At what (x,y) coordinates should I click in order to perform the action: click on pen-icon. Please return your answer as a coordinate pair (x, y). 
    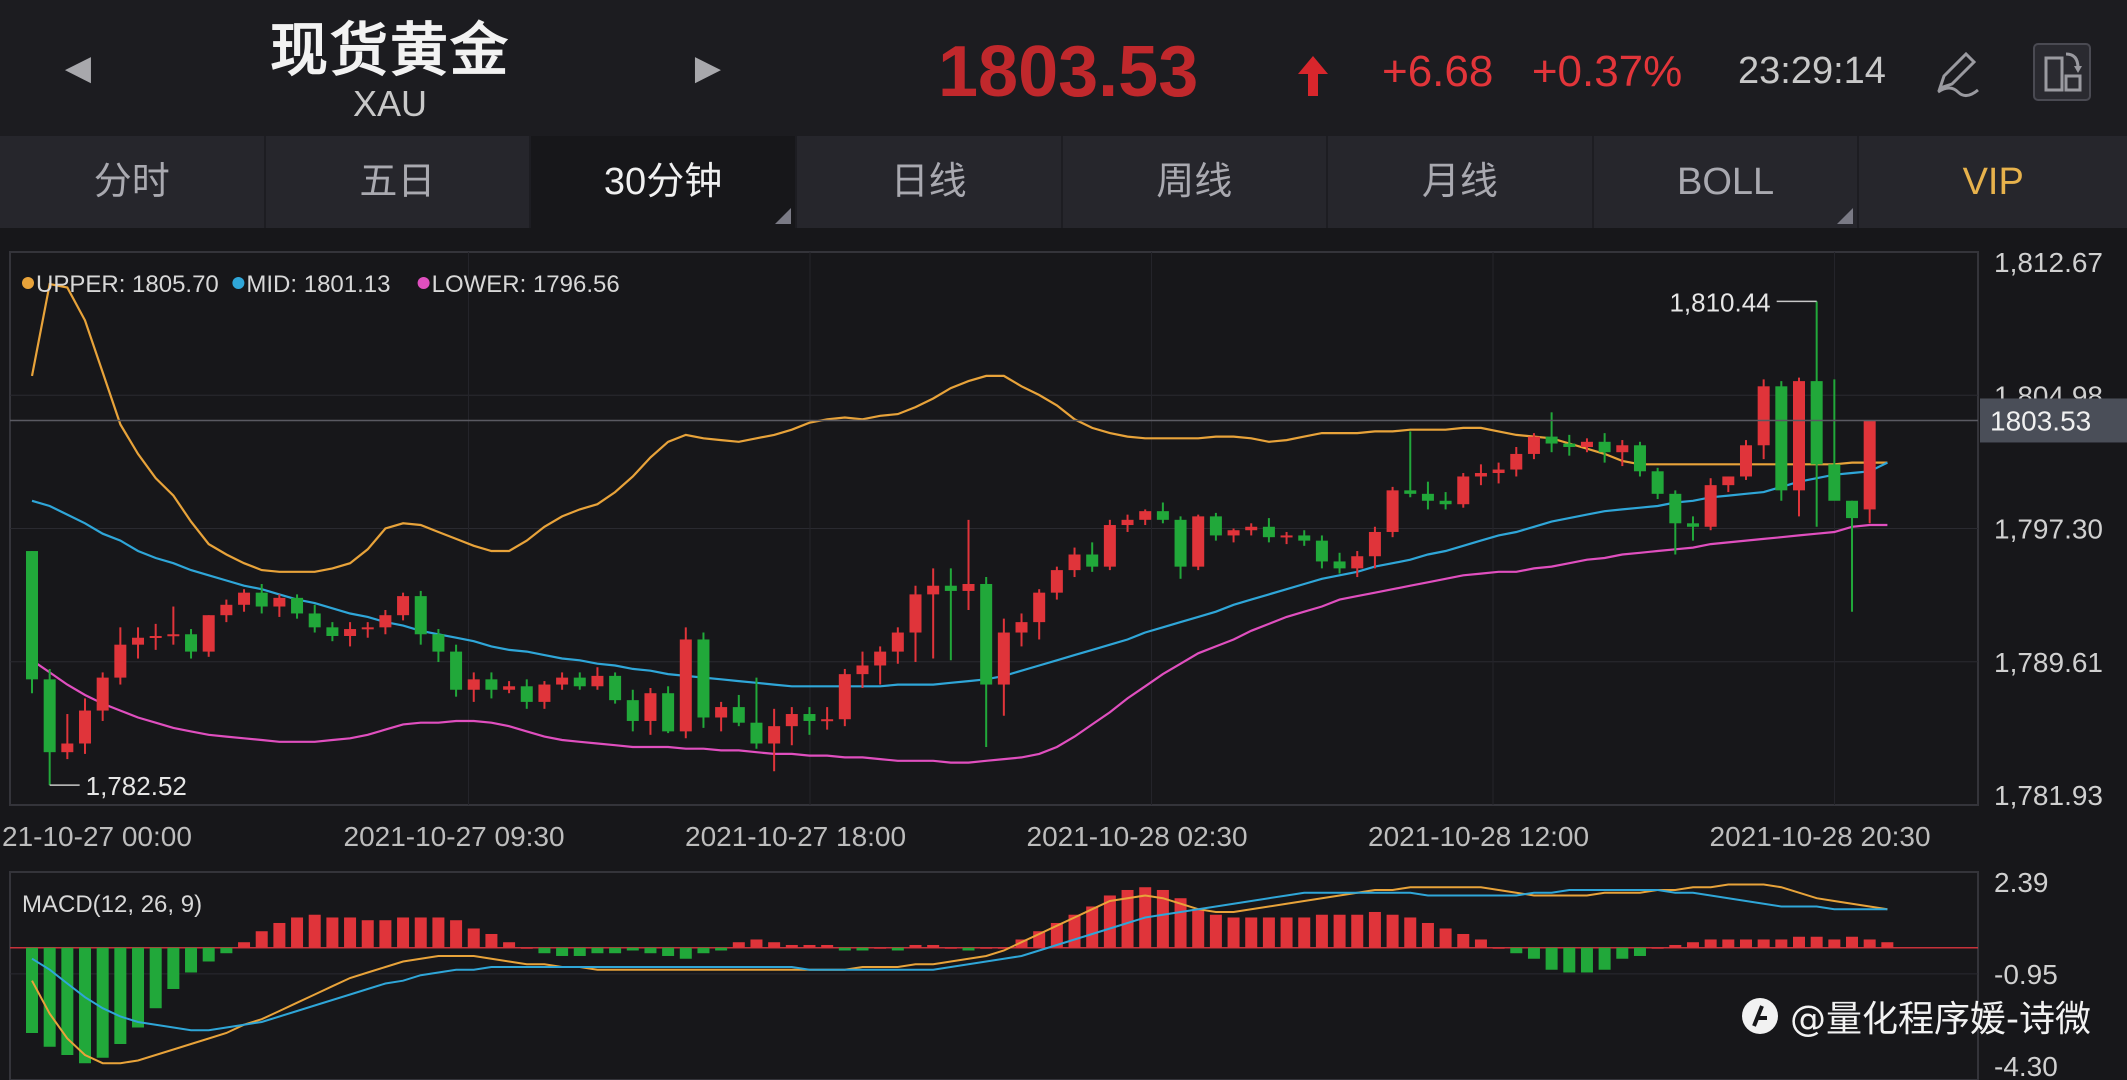
    Looking at the image, I should click on (1956, 72).